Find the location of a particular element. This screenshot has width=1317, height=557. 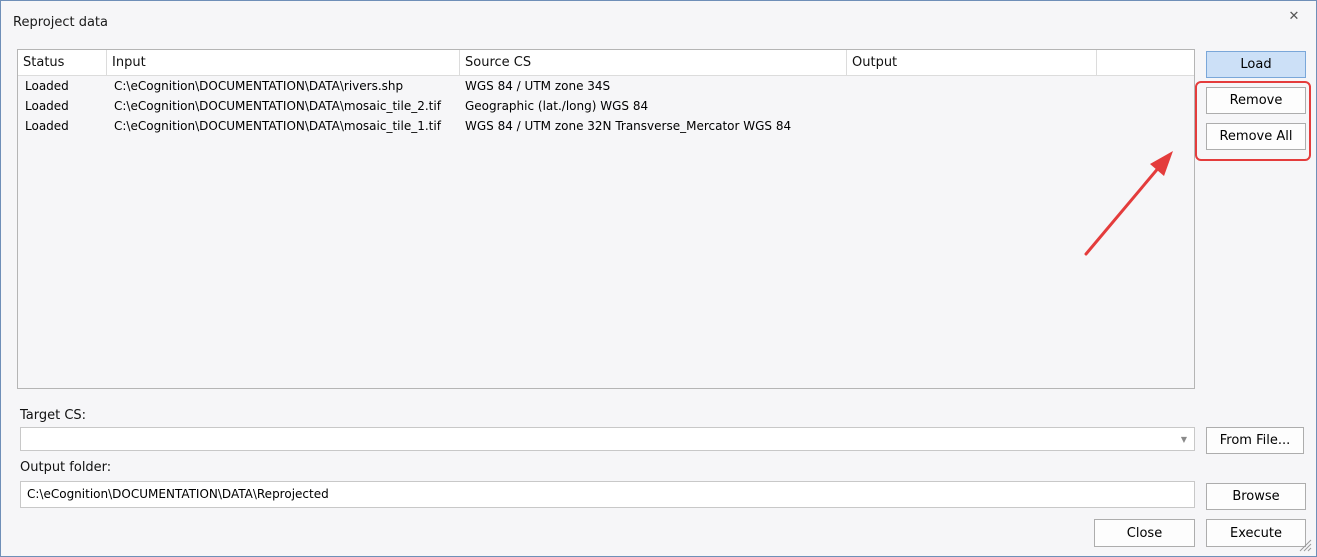

annotation-highlight-box is located at coordinates (1253, 121).